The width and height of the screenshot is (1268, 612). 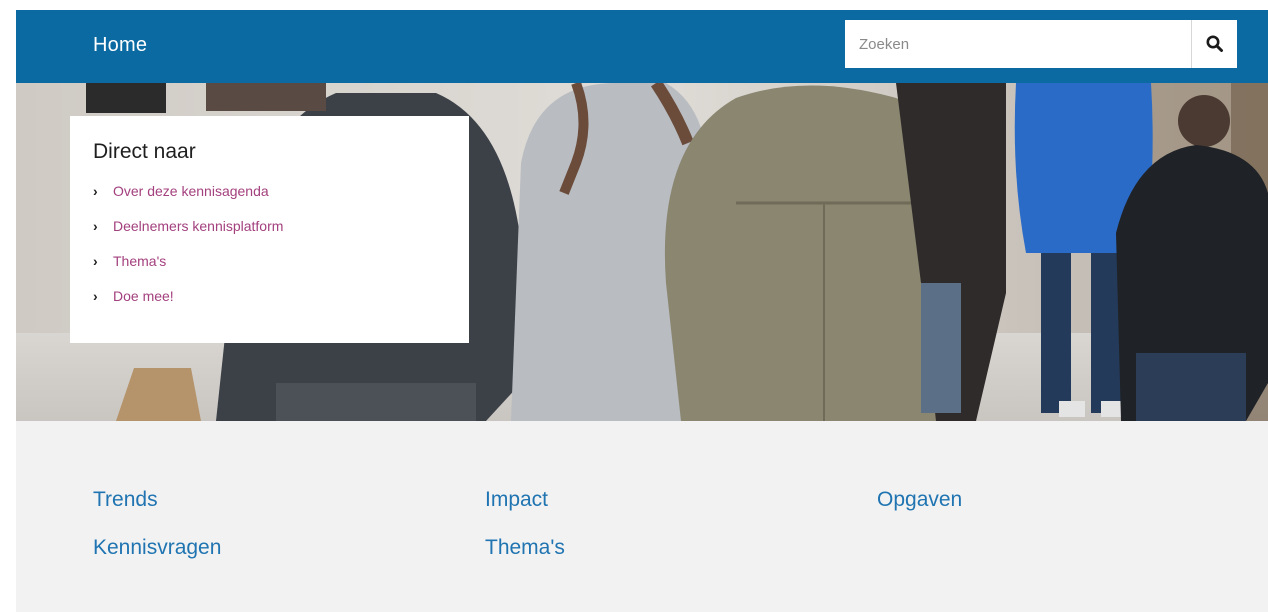 I want to click on list-item: › Doe mee!, so click(x=281, y=304).